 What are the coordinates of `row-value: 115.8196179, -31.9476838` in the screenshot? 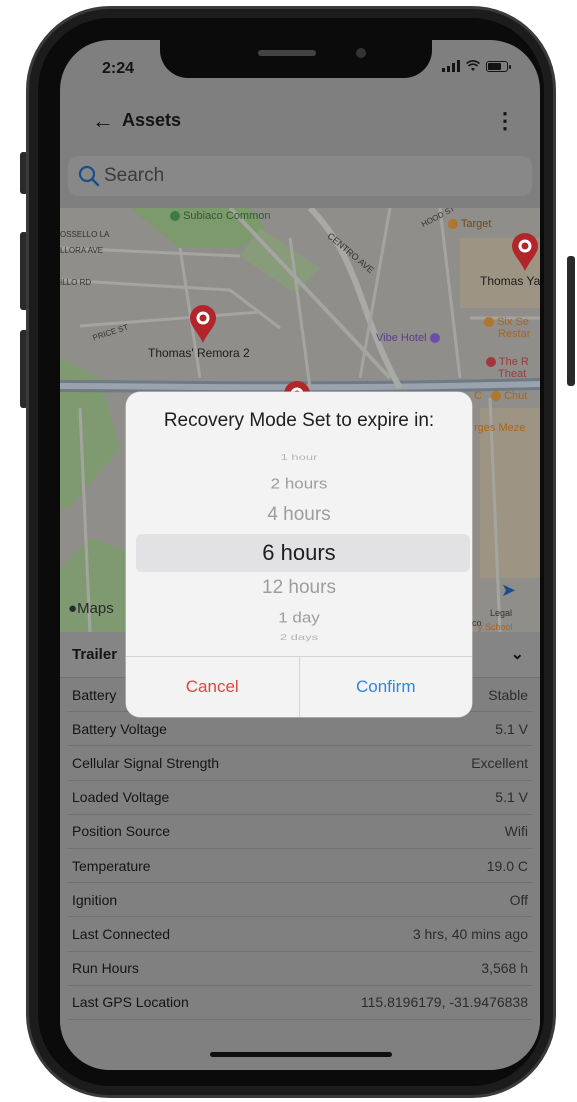 It's located at (444, 1002).